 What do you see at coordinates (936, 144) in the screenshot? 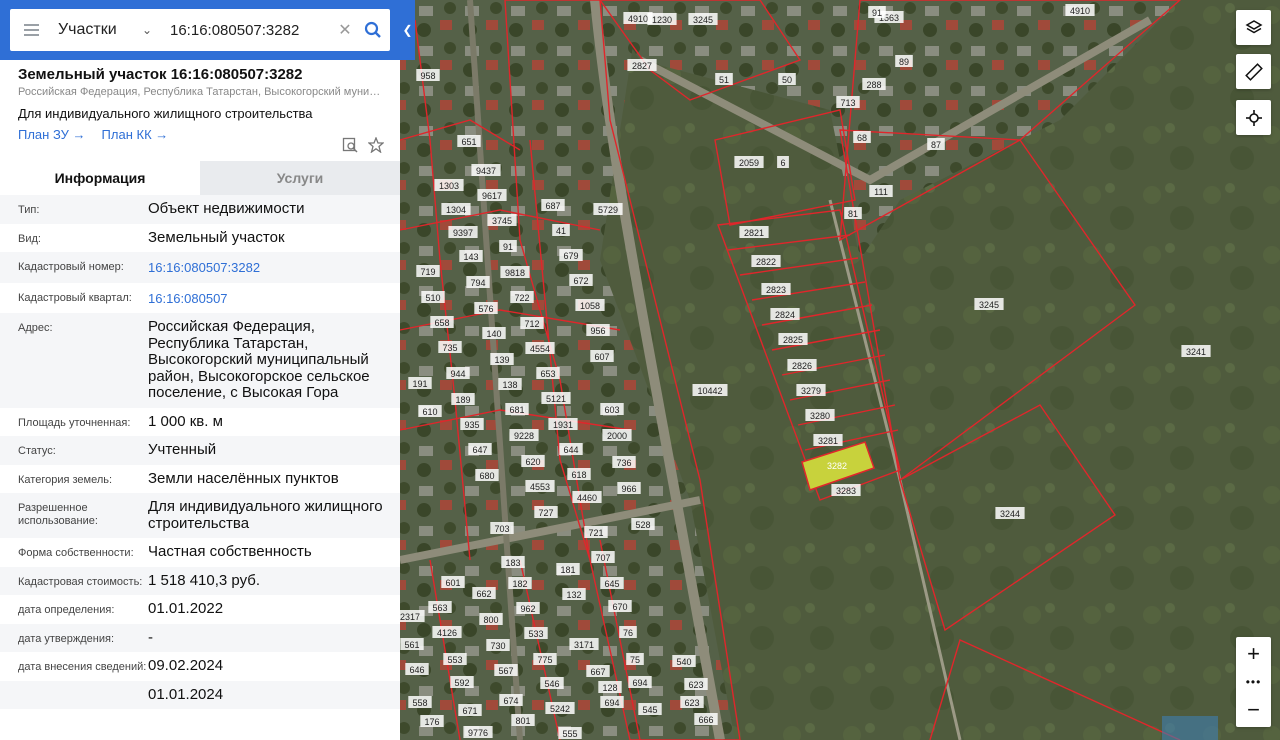
I see `parcel-label: 87` at bounding box center [936, 144].